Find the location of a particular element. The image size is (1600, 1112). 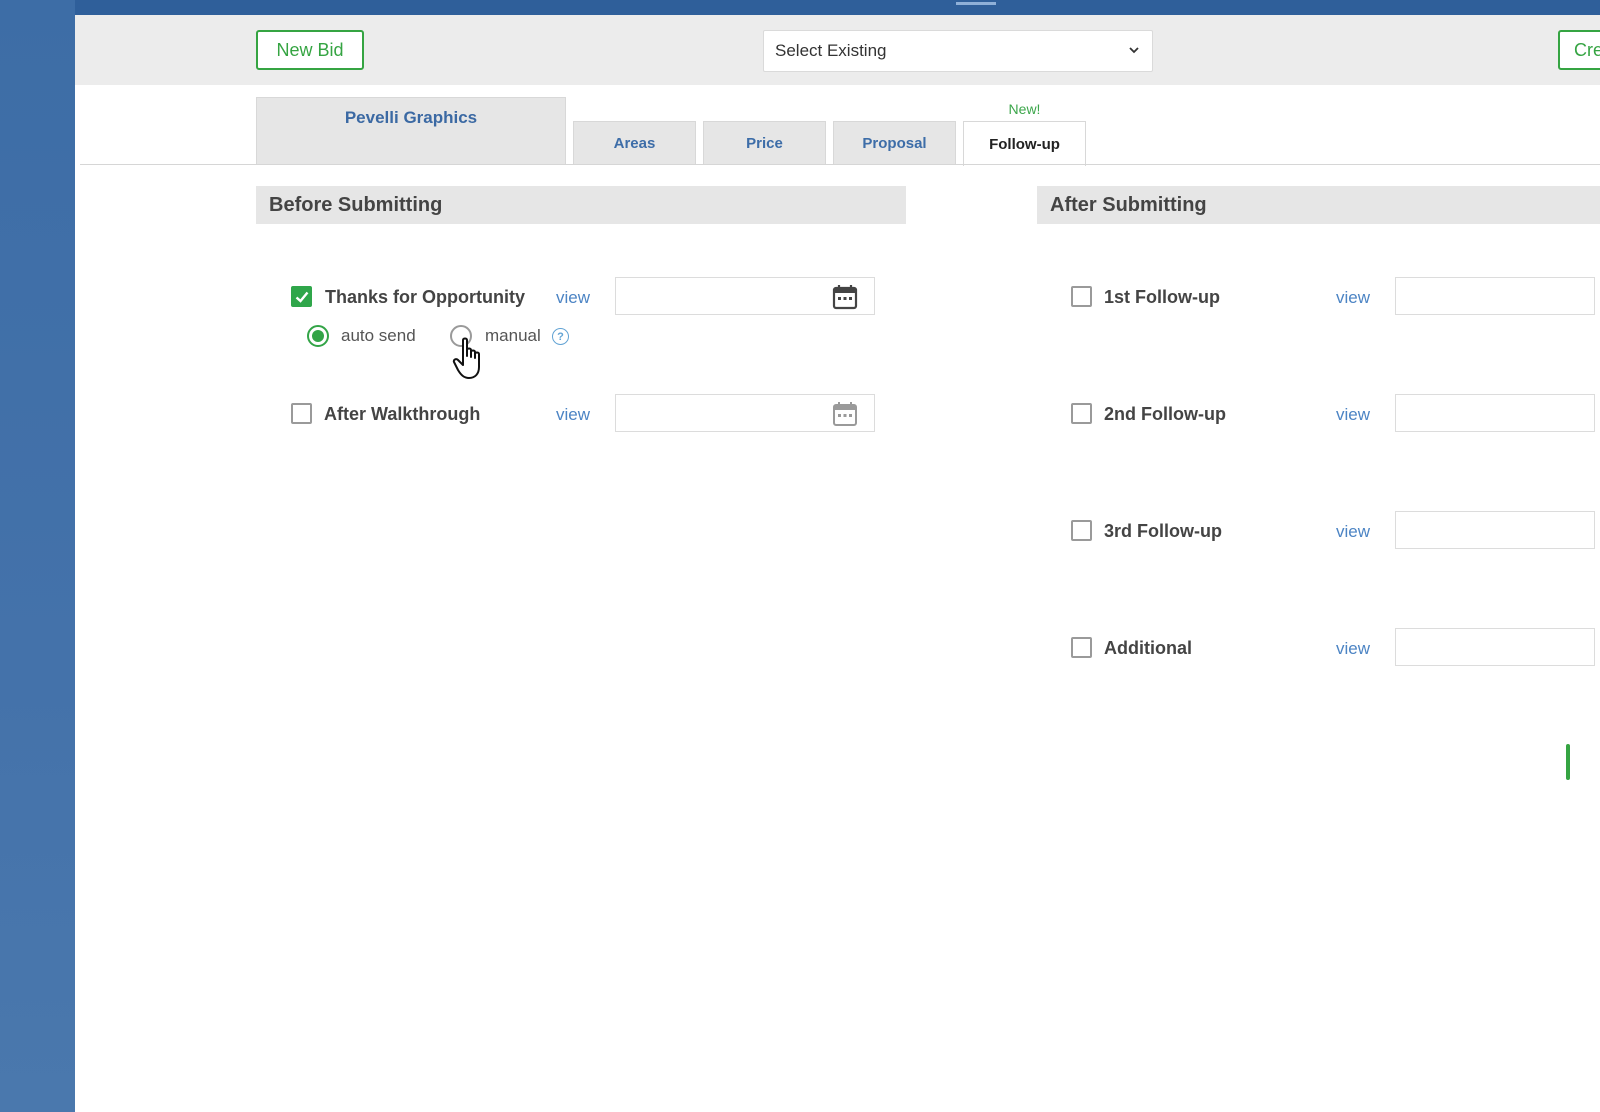

tab-followup: Follow-up is located at coordinates (1024, 143).